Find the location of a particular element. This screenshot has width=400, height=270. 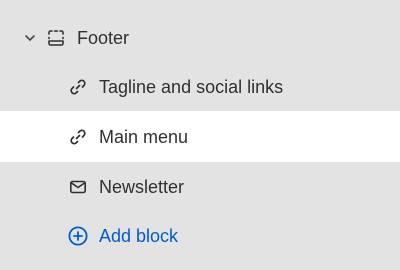

email-icon is located at coordinates (78, 187).